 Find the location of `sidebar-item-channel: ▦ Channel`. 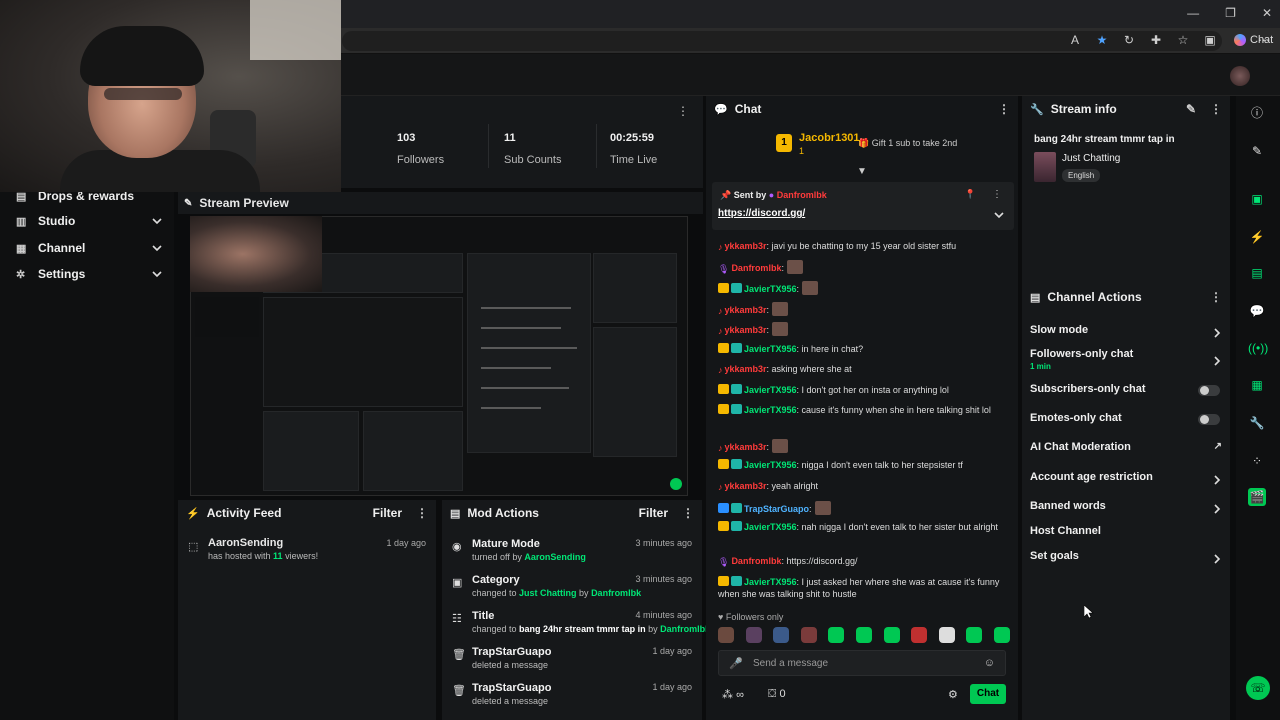

sidebar-item-channel: ▦ Channel is located at coordinates (89, 248).